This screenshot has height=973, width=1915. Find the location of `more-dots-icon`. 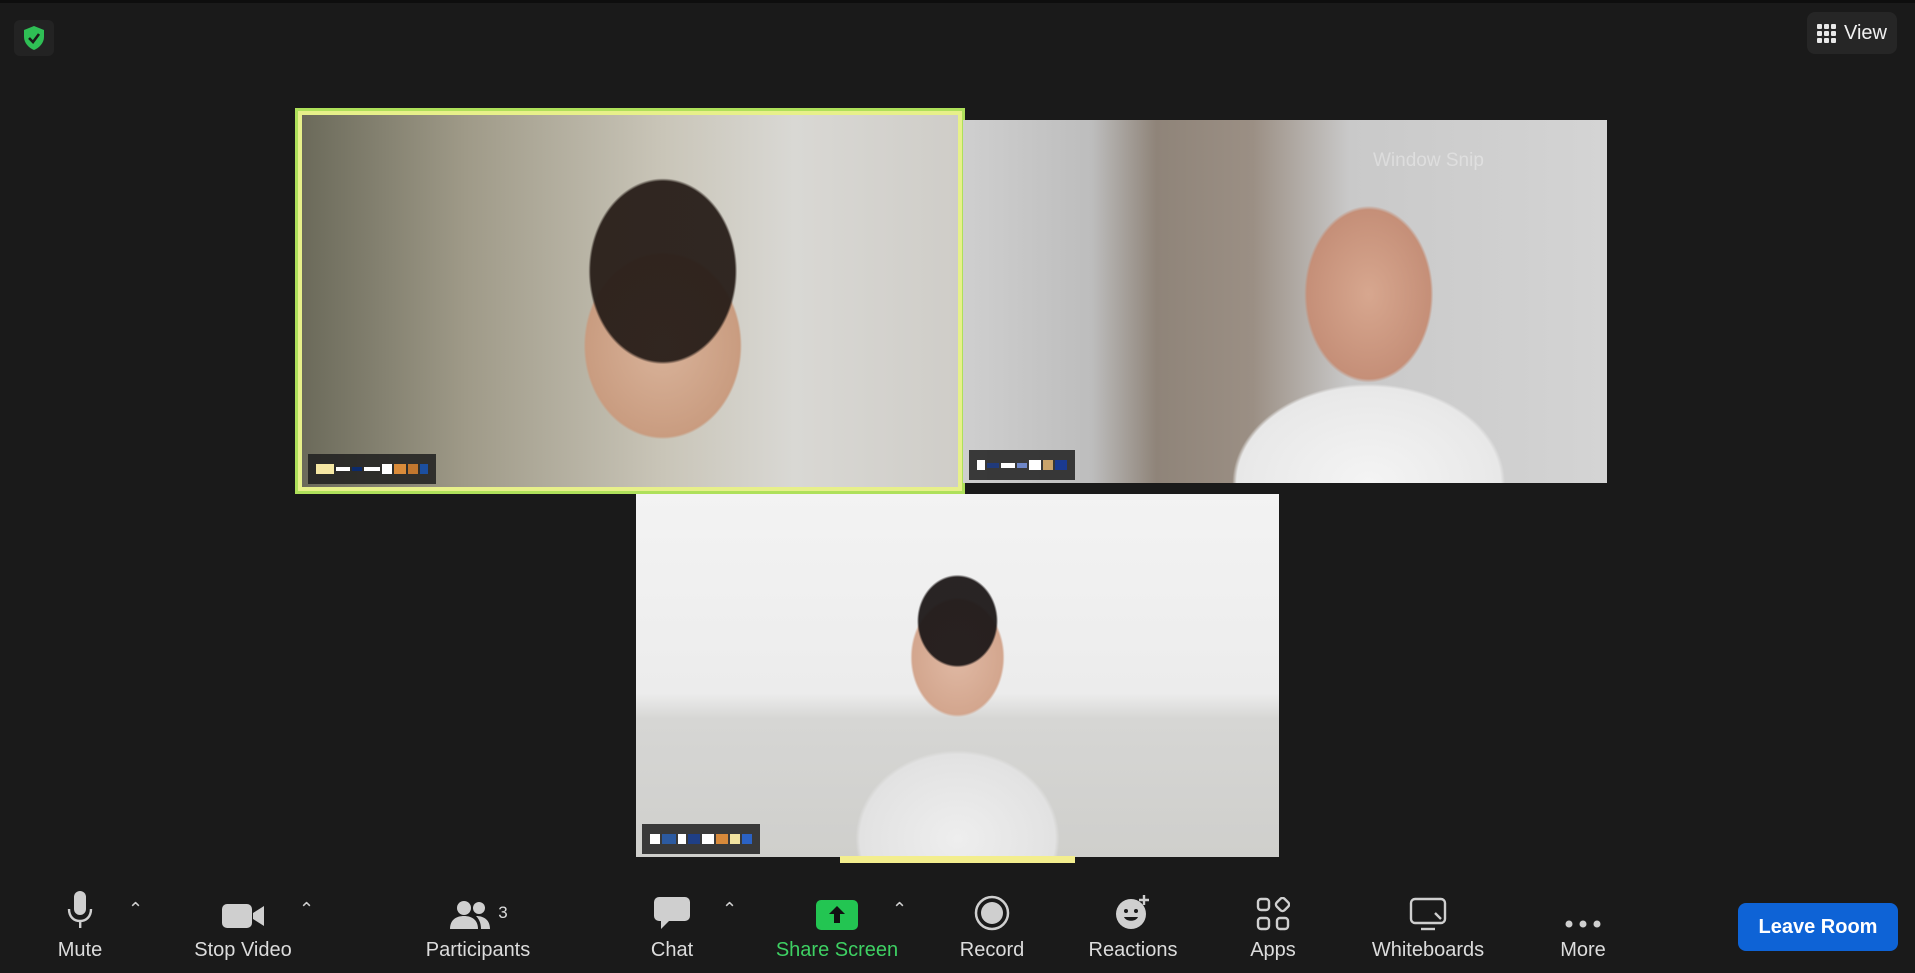

more-dots-icon is located at coordinates (1583, 909).